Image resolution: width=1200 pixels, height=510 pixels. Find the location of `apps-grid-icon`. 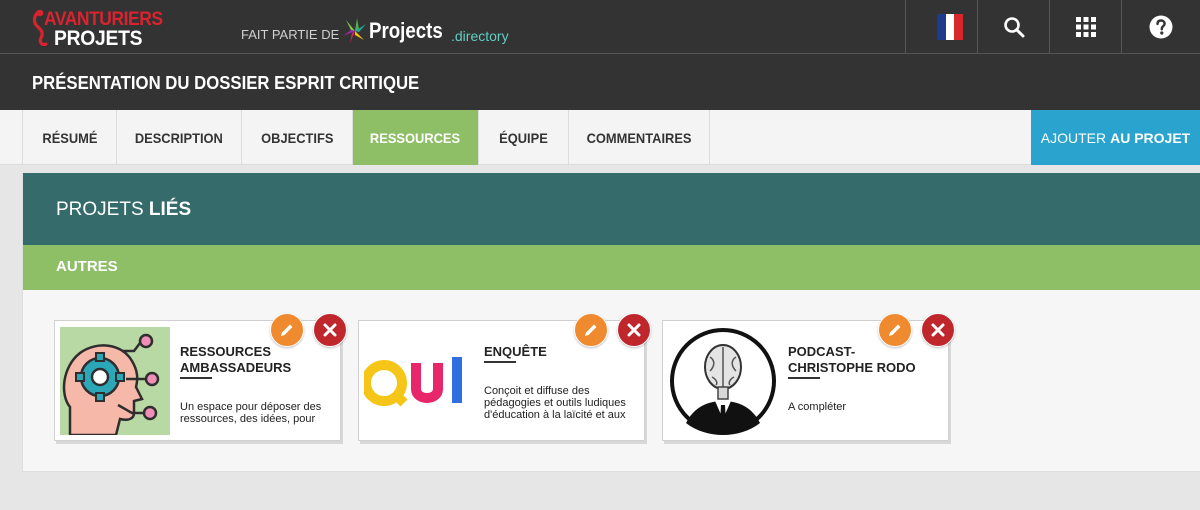

apps-grid-icon is located at coordinates (1085, 27).